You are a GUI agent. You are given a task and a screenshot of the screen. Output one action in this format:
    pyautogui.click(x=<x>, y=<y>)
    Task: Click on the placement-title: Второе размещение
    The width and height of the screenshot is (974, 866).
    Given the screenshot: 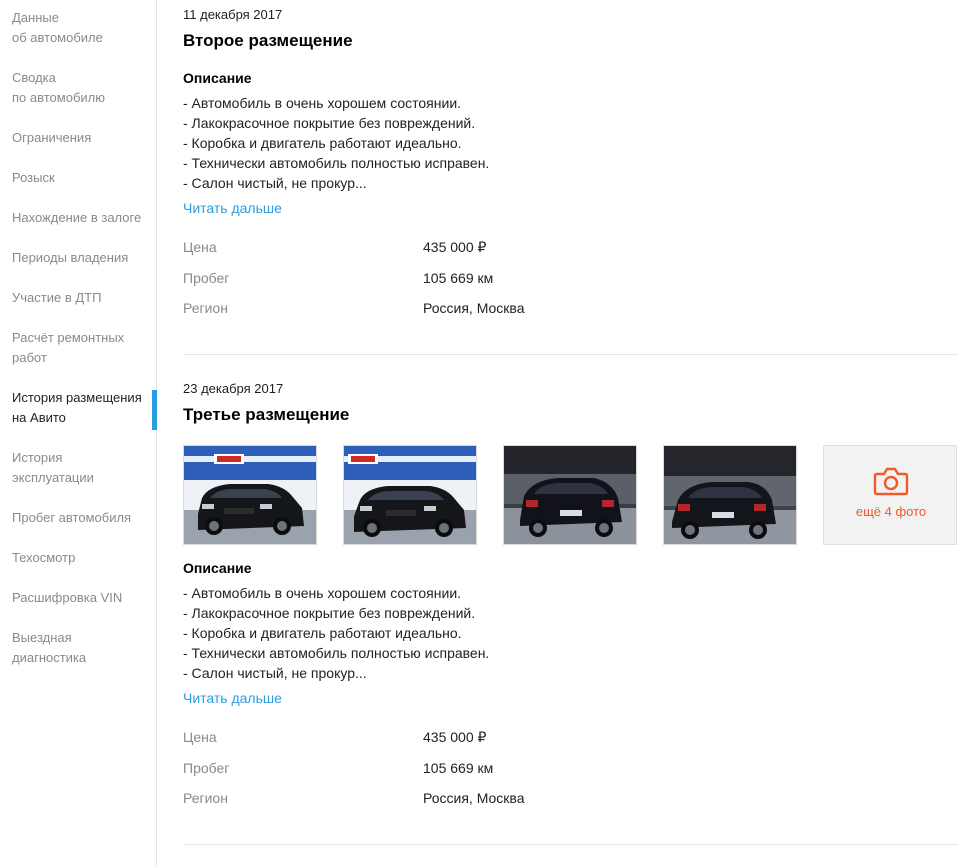 What is the action you would take?
    pyautogui.click(x=268, y=40)
    